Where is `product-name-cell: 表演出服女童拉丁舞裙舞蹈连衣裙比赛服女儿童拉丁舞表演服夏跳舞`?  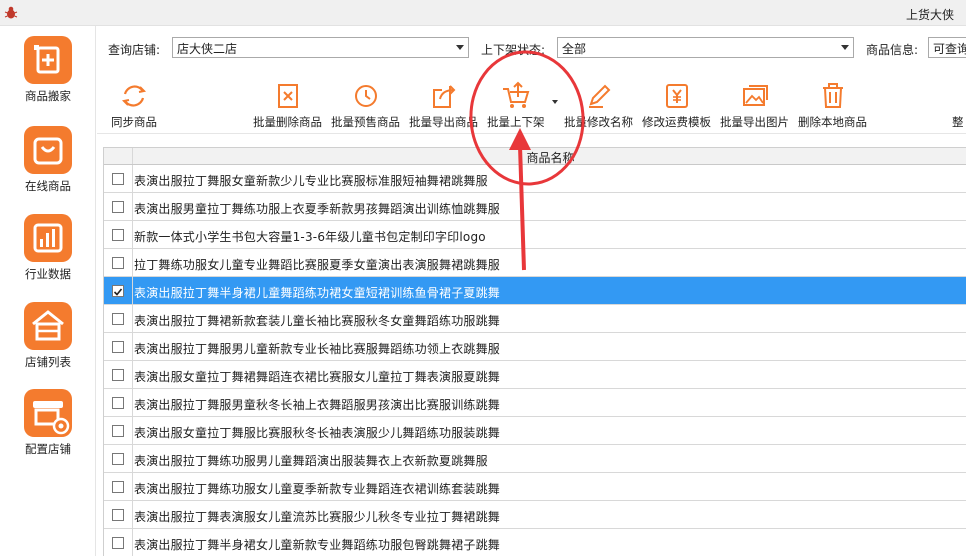 product-name-cell: 表演出服女童拉丁舞裙舞蹈连衣裙比赛服女儿童拉丁舞表演服夏跳舞 is located at coordinates (317, 377).